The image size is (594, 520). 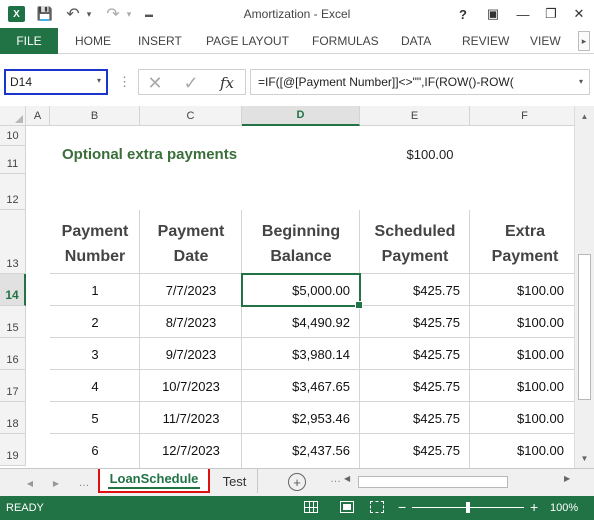 What do you see at coordinates (191, 290) in the screenshot?
I see `cell-payment-date: 7/7/2023` at bounding box center [191, 290].